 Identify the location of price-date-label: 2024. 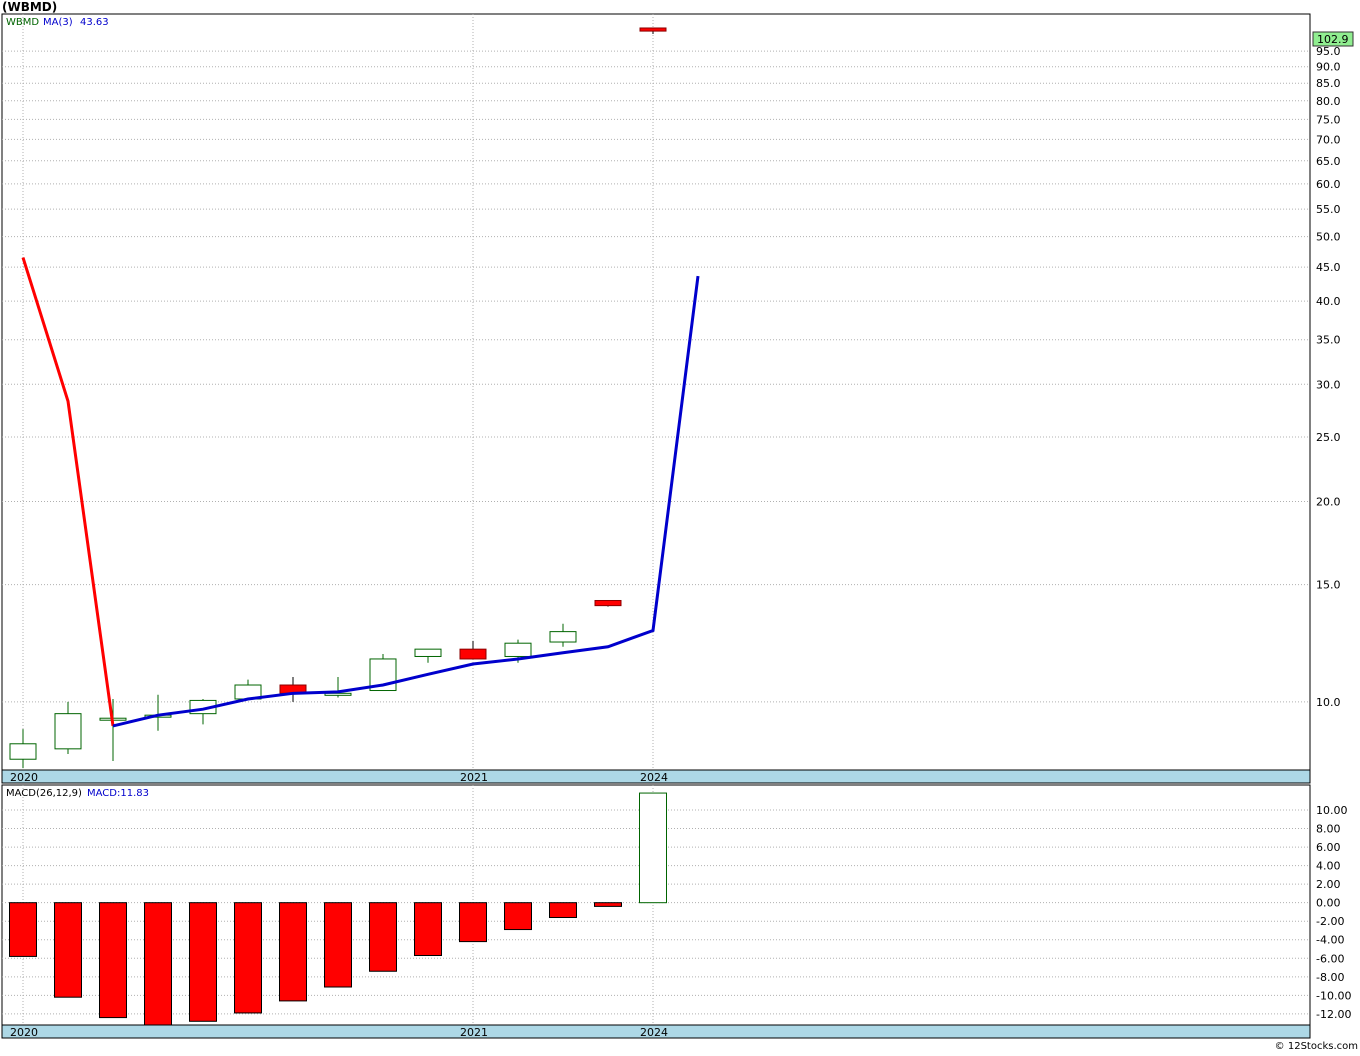
(654, 777).